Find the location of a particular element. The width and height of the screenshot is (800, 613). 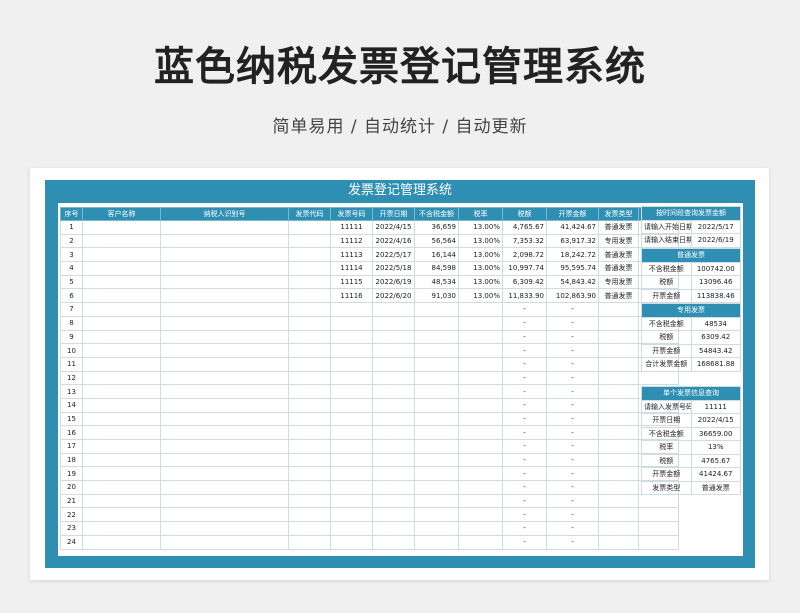

cell-amount: 56,564 is located at coordinates (436, 241).